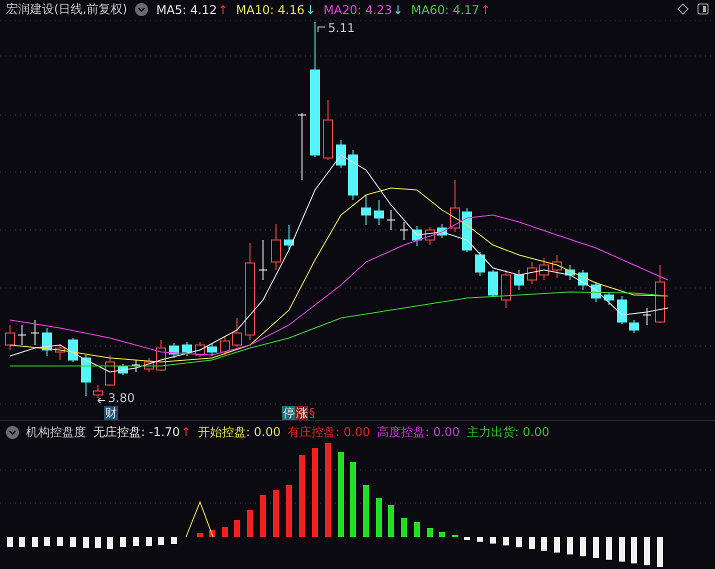  What do you see at coordinates (302, 413) in the screenshot?
I see `event-marker: 涨` at bounding box center [302, 413].